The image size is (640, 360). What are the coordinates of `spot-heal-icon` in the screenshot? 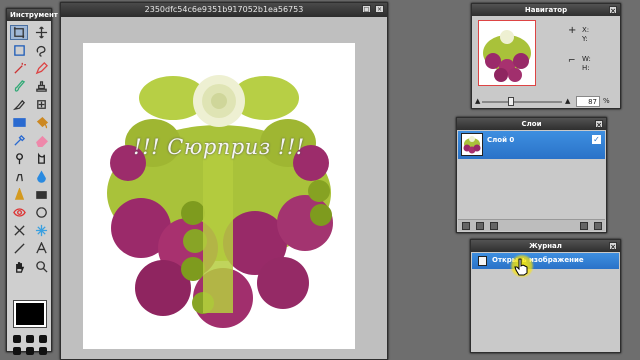 It's located at (41, 104).